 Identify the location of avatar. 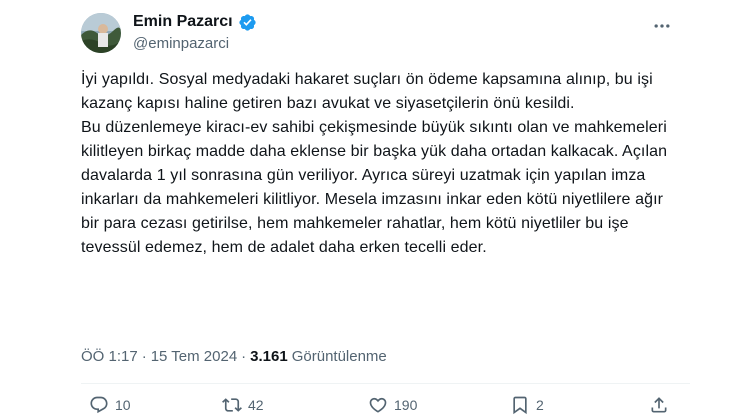
(101, 33).